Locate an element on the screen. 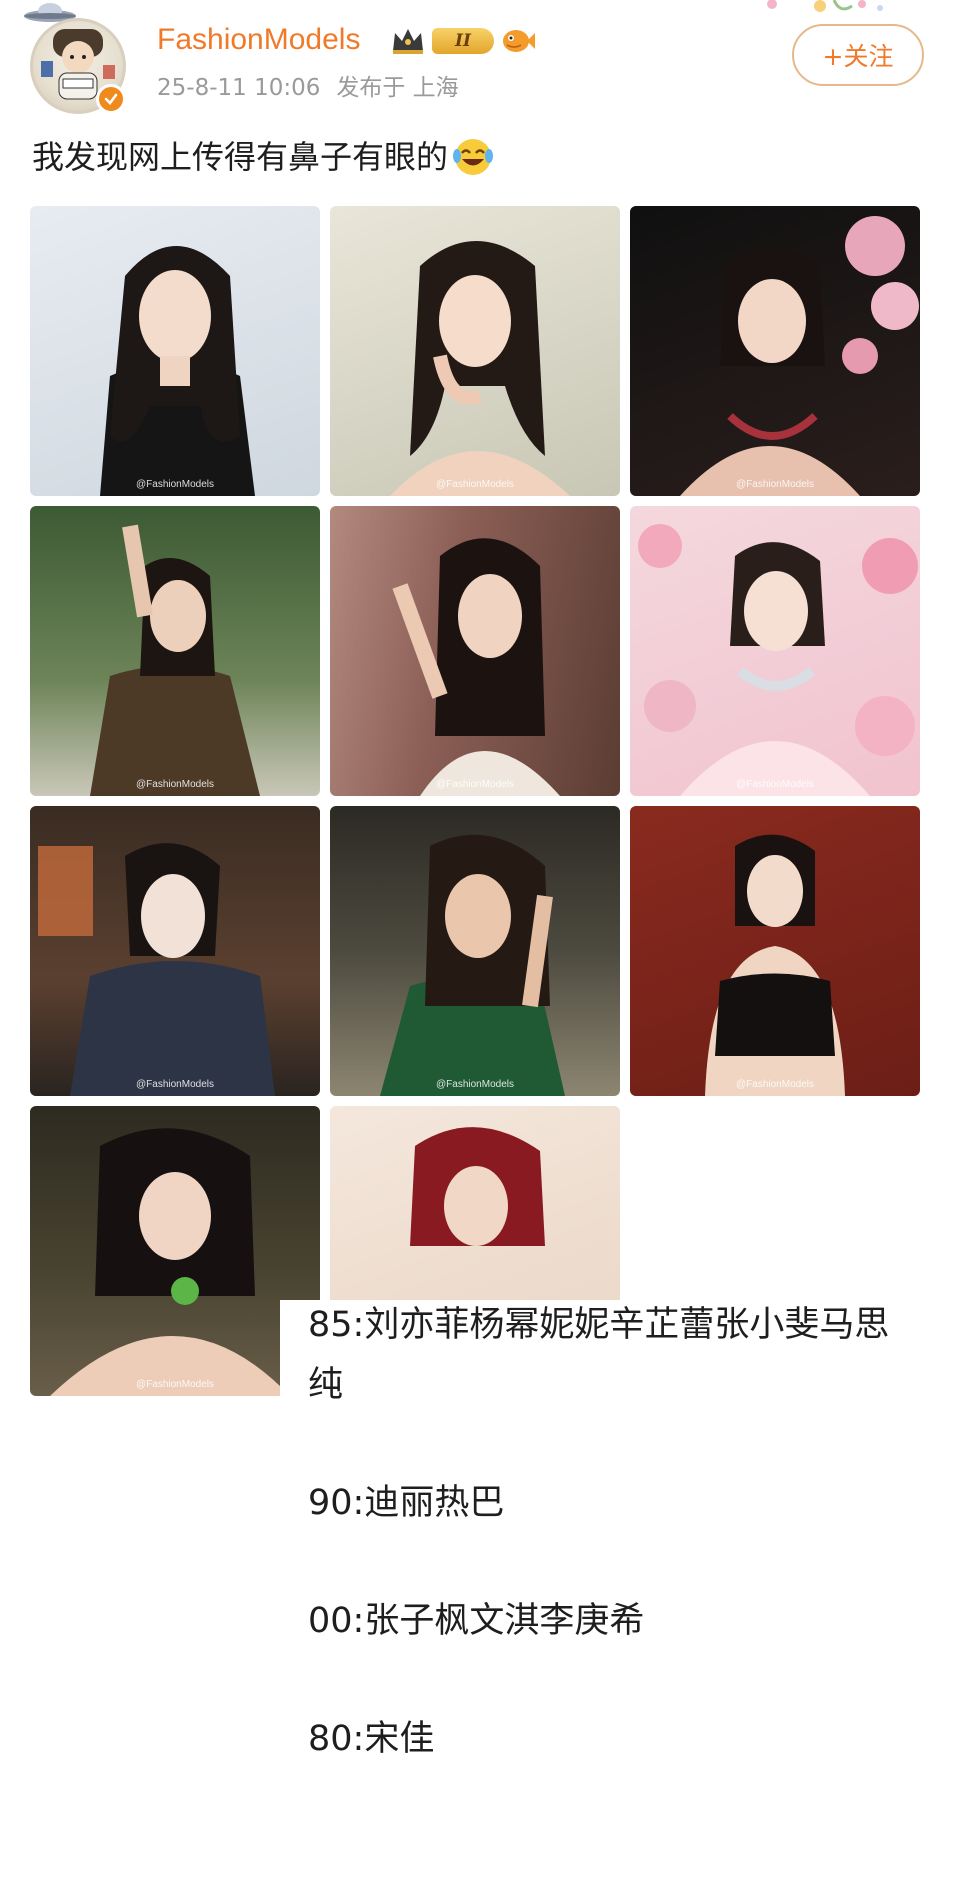 Image resolution: width=960 pixels, height=1900 pixels. photo-5: @FashionModels is located at coordinates (475, 651).